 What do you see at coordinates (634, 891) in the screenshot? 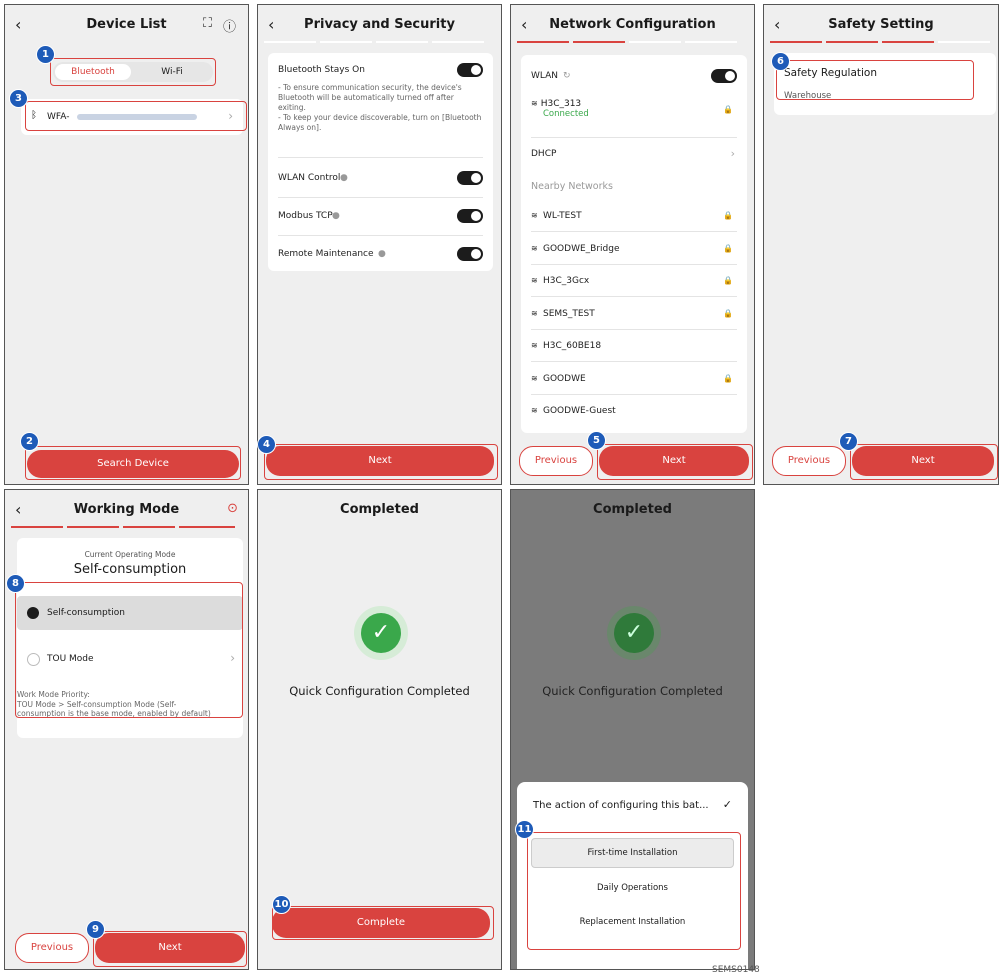
I see `options-highlight` at bounding box center [634, 891].